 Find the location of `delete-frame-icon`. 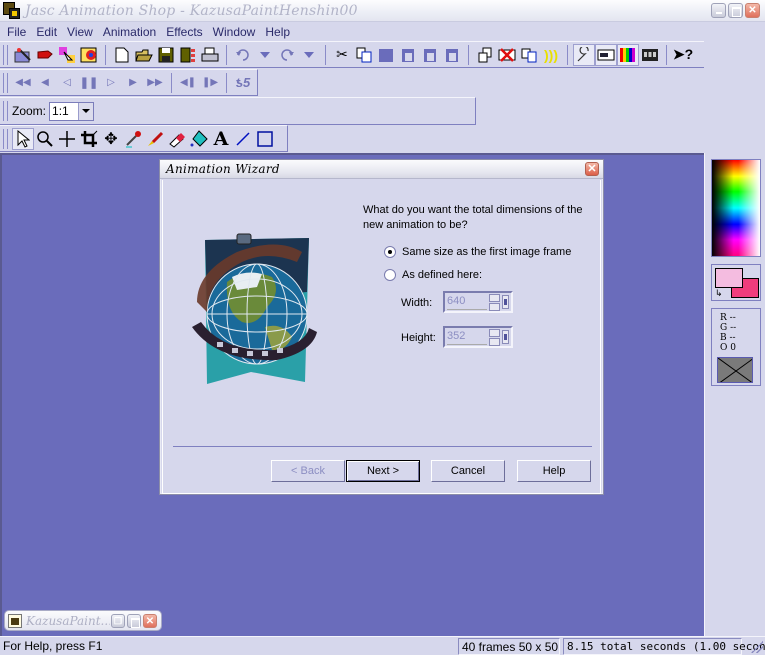

delete-frame-icon is located at coordinates (507, 55).